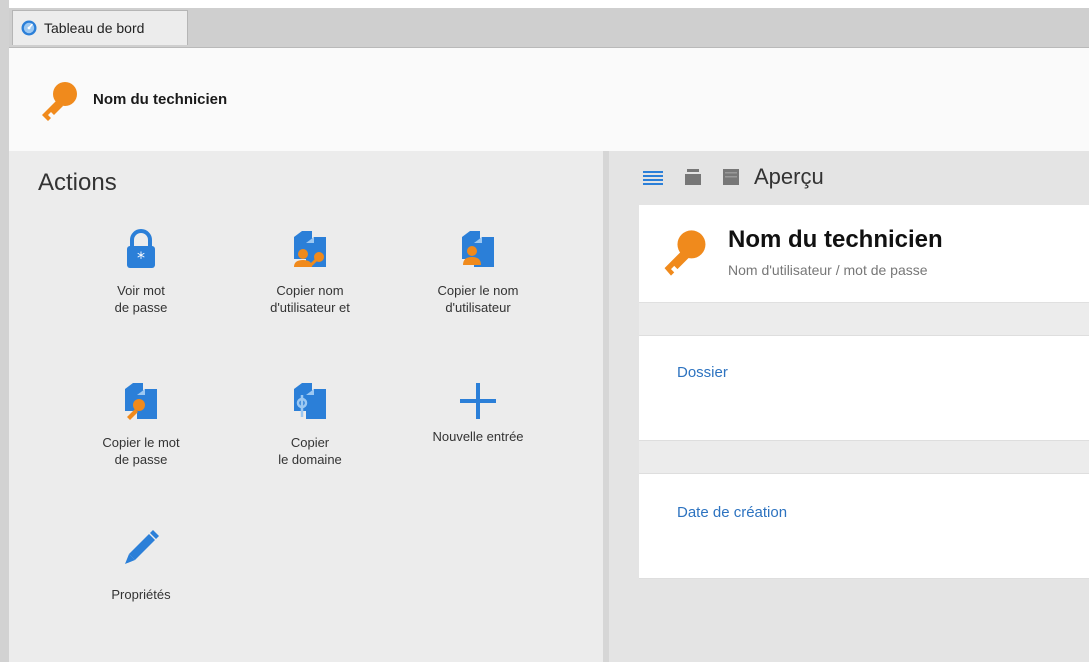 The width and height of the screenshot is (1089, 662). What do you see at coordinates (693, 177) in the screenshot?
I see `tiles-view-icon` at bounding box center [693, 177].